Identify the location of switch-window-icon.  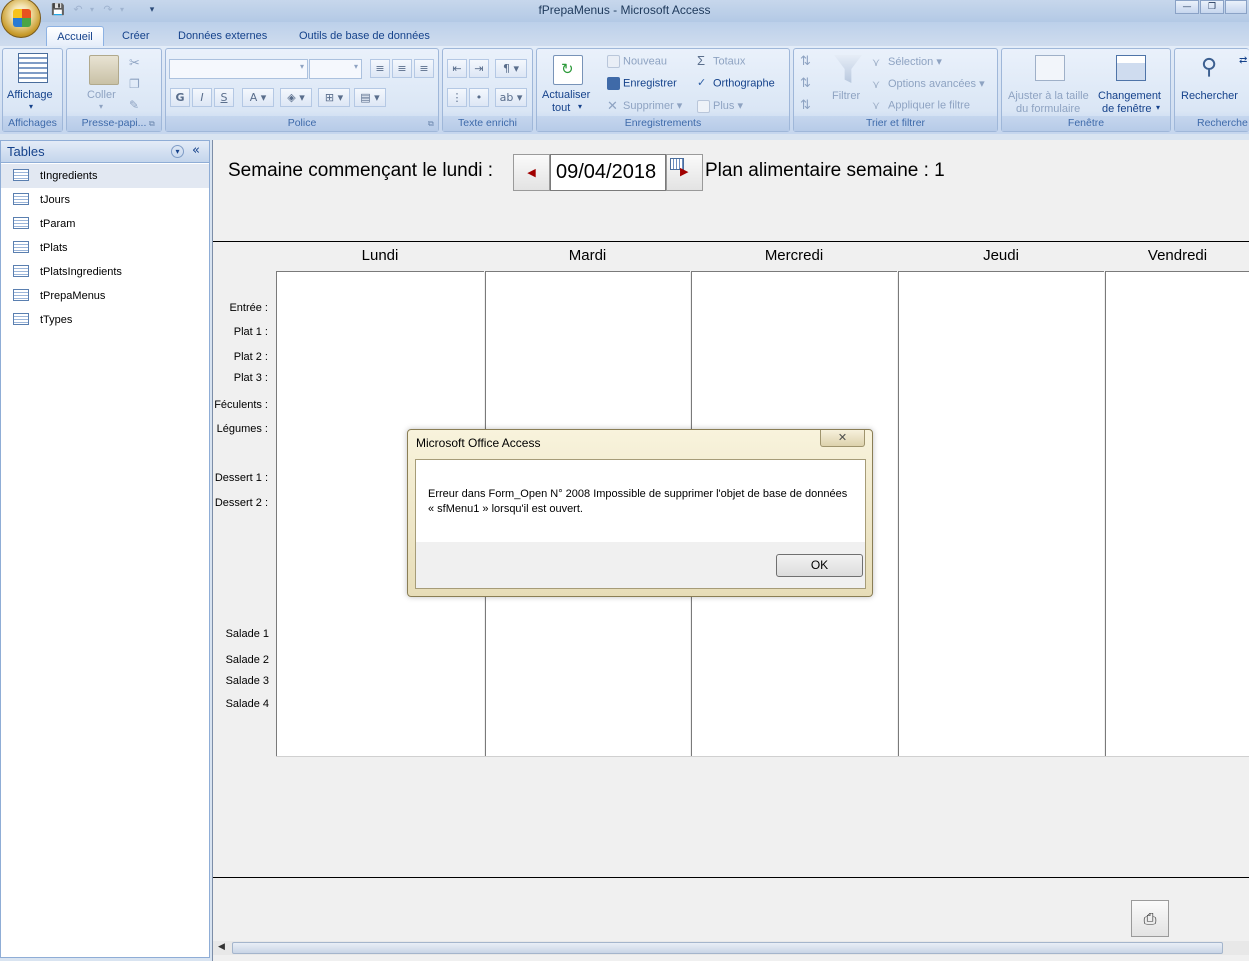
(1131, 68).